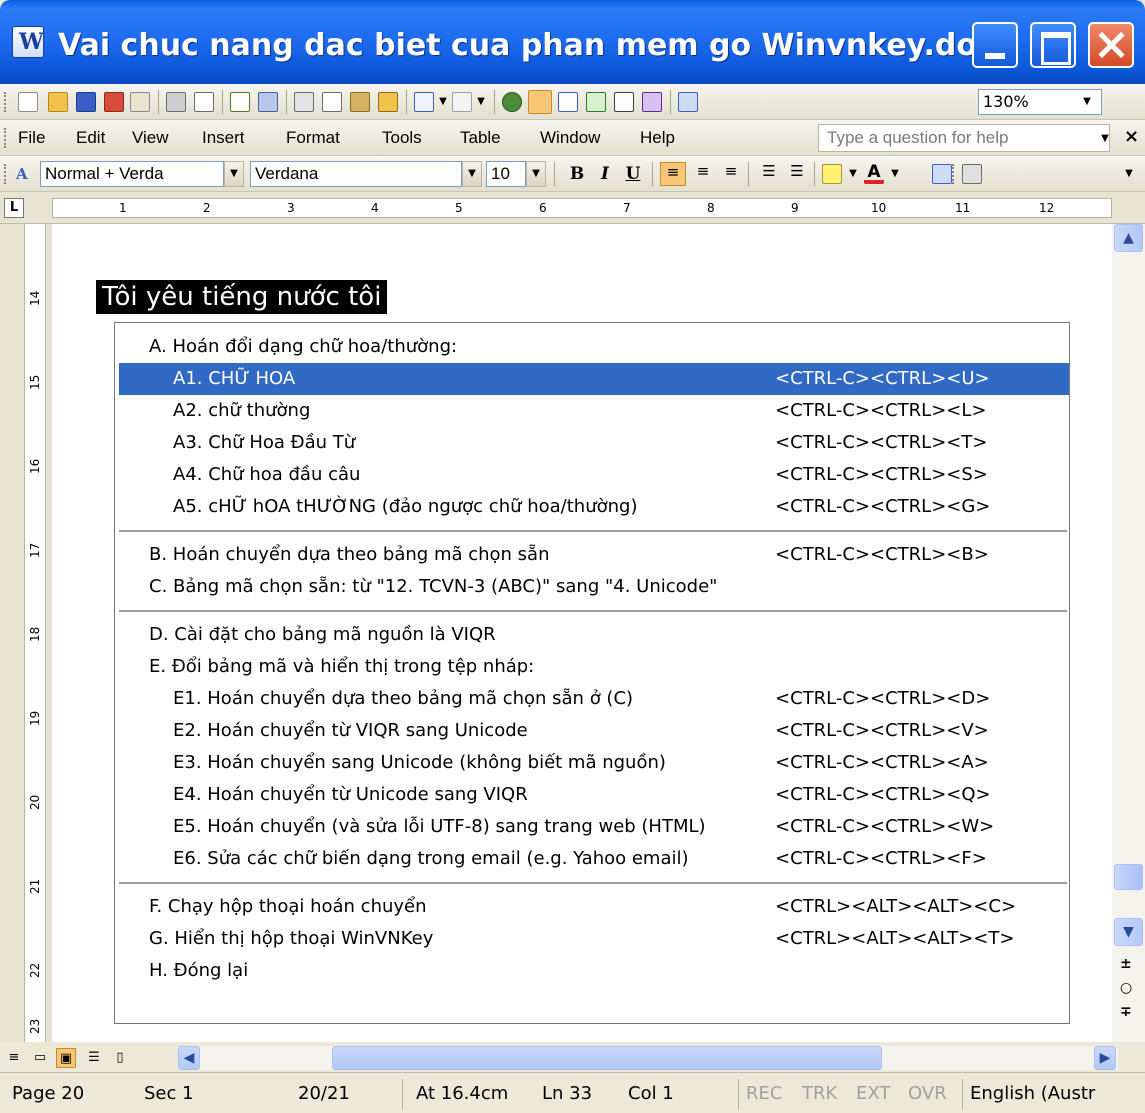  Describe the element at coordinates (6, 102) in the screenshot. I see `toolbar-grip` at that location.